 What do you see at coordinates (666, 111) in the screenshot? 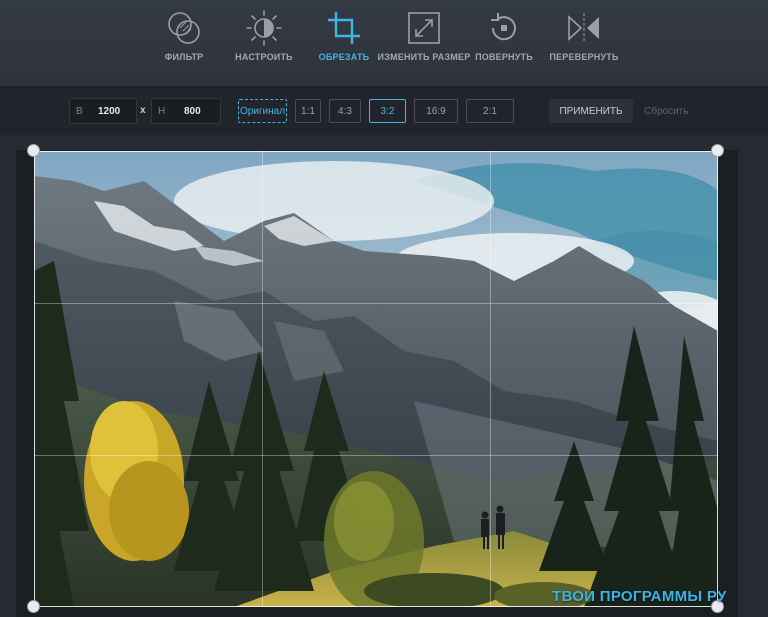
I see `reset-button: Сбросить` at bounding box center [666, 111].